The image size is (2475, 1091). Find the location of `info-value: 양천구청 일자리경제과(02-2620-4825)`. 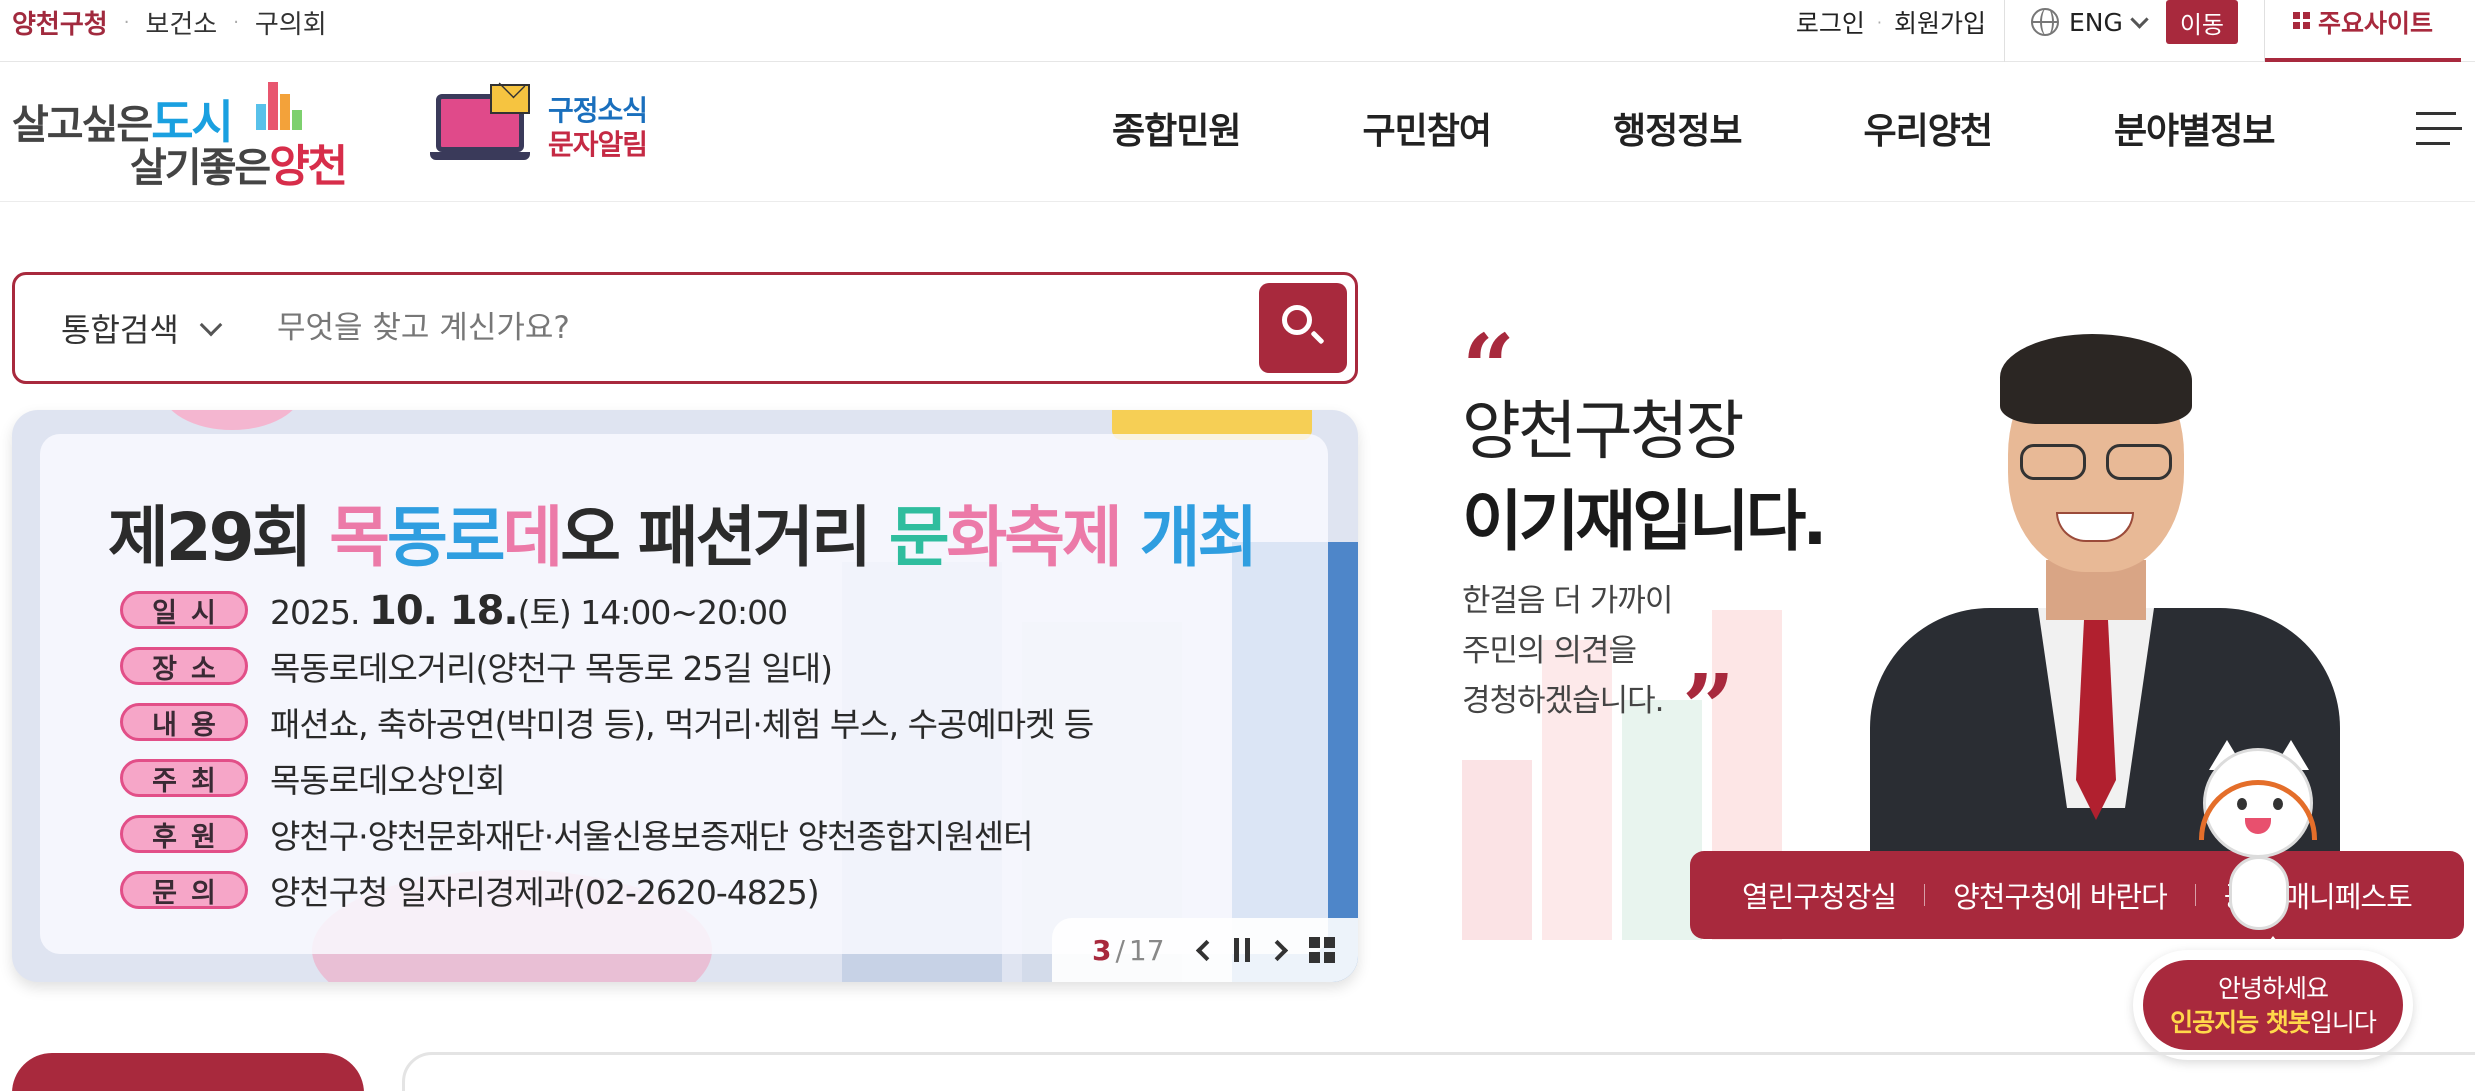

info-value: 양천구청 일자리경제과(02-2620-4825) is located at coordinates (545, 892).